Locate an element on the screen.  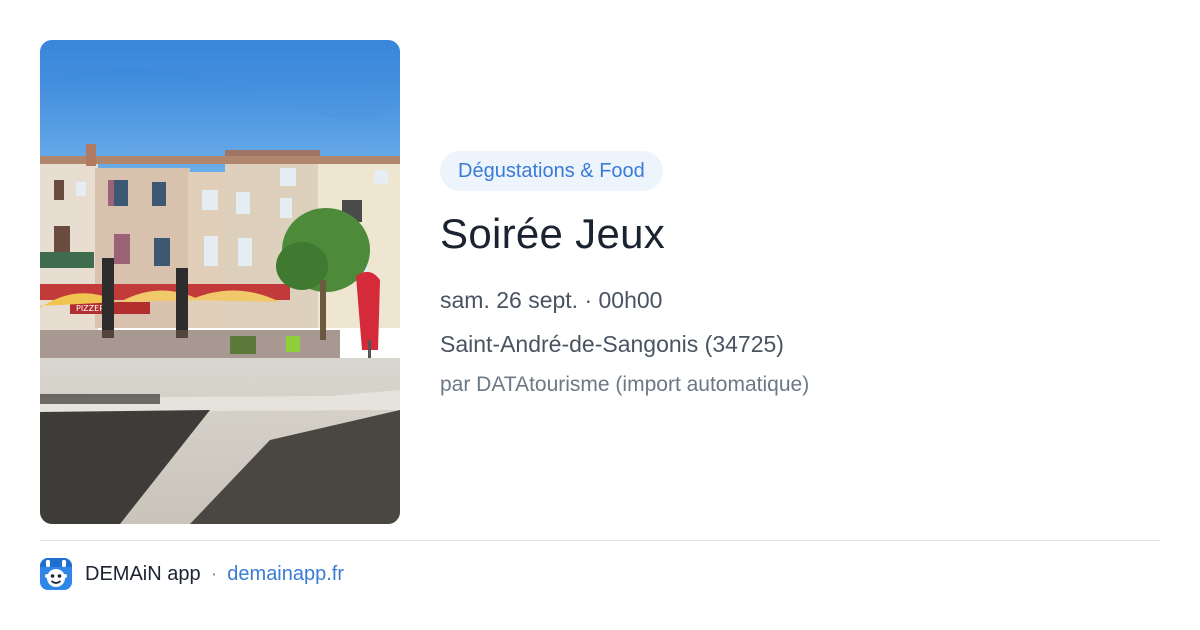
event-source: par DATAtourisme (import automatique) is located at coordinates (625, 384).